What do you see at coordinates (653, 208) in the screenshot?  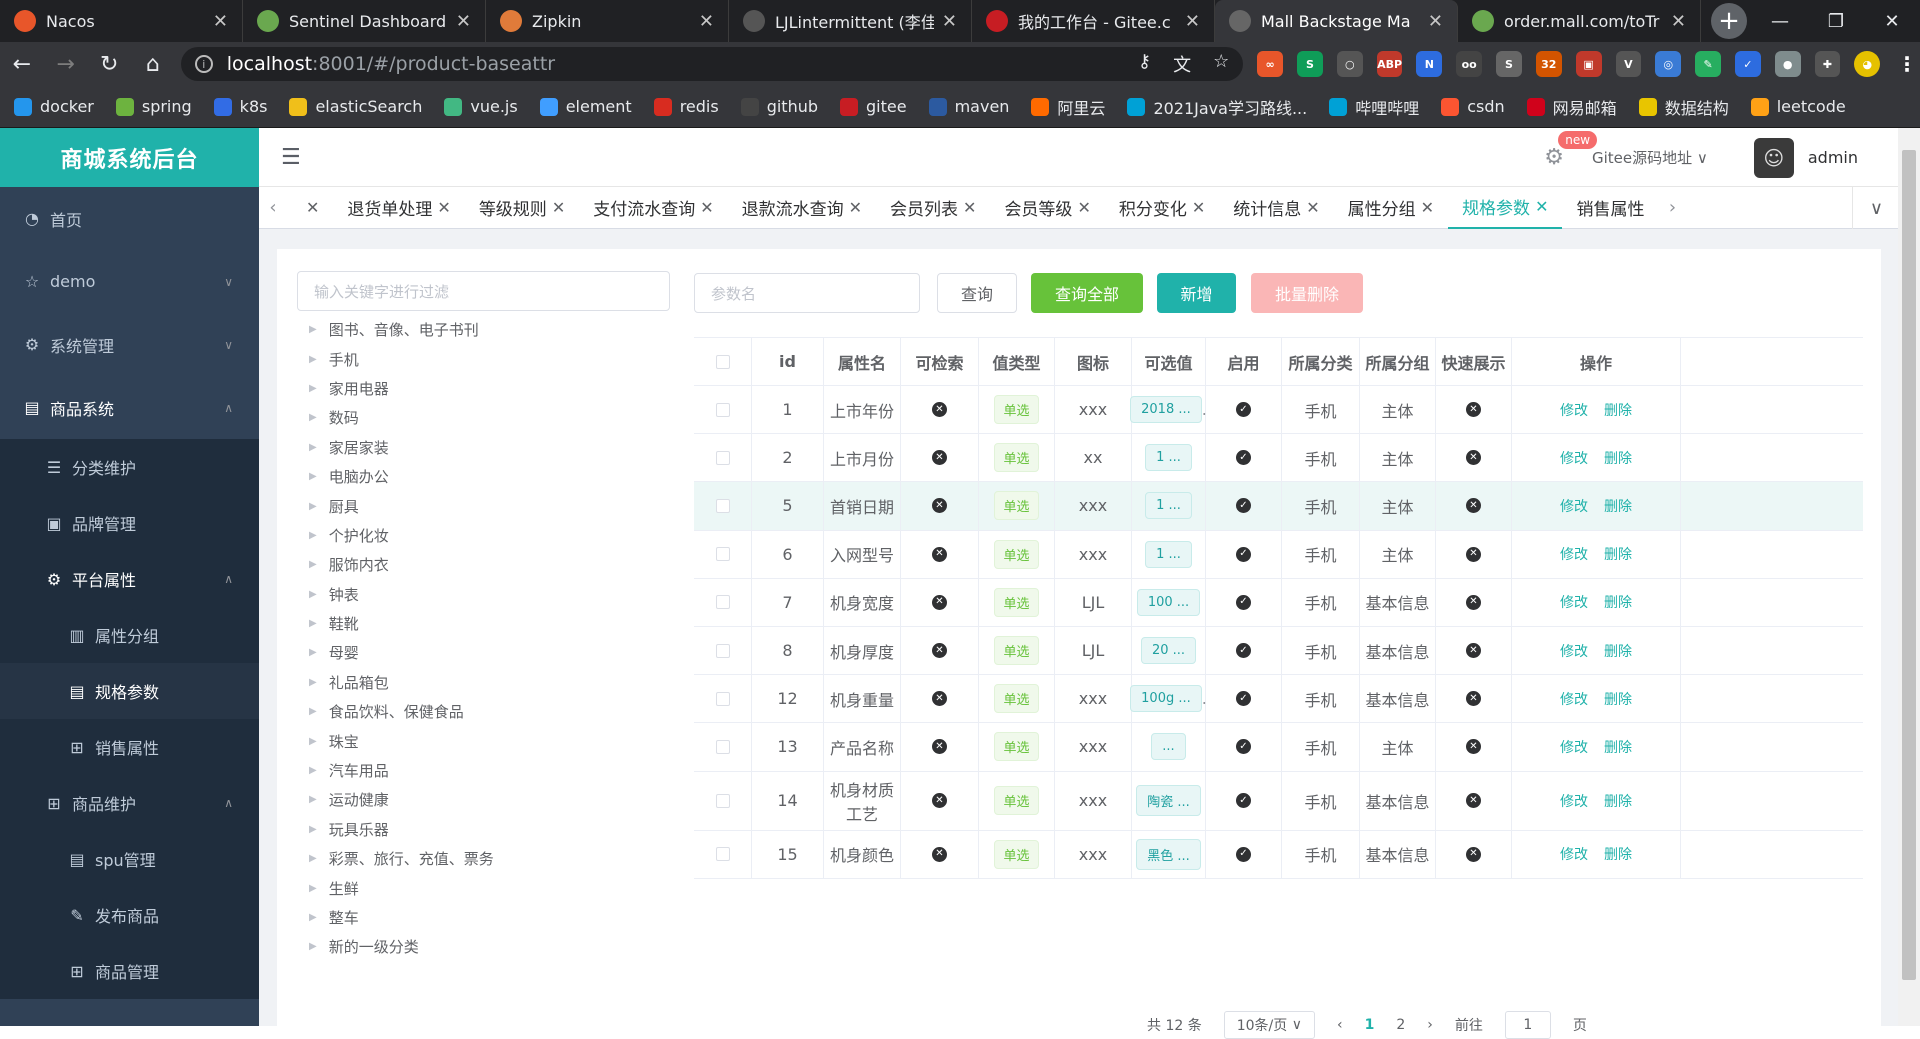 I see `tag-view-item: 支付流水查询 ✕` at bounding box center [653, 208].